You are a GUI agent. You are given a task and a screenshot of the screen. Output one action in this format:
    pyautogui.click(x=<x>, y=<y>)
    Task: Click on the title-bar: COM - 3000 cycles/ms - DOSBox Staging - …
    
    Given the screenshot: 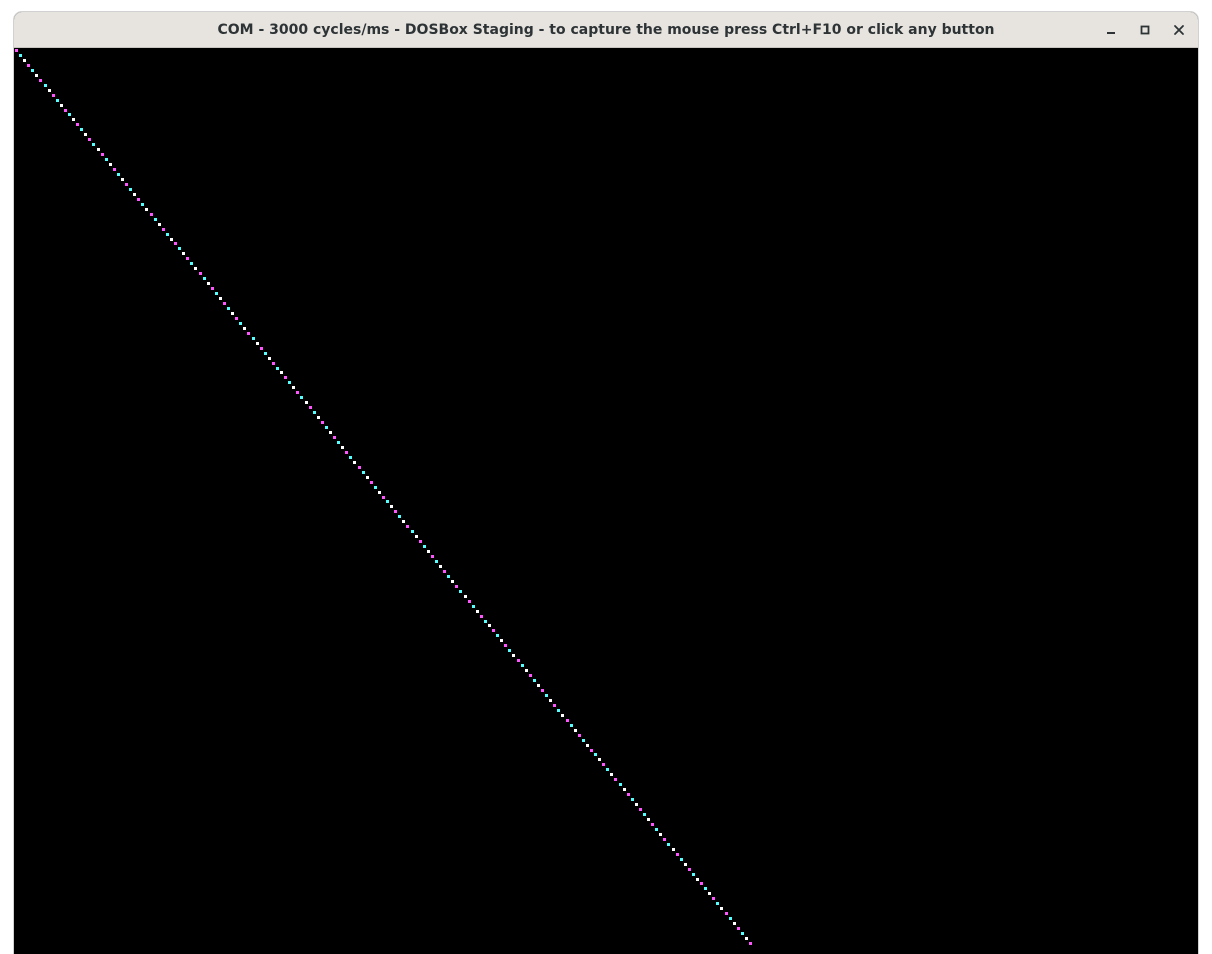 What is the action you would take?
    pyautogui.click(x=606, y=30)
    